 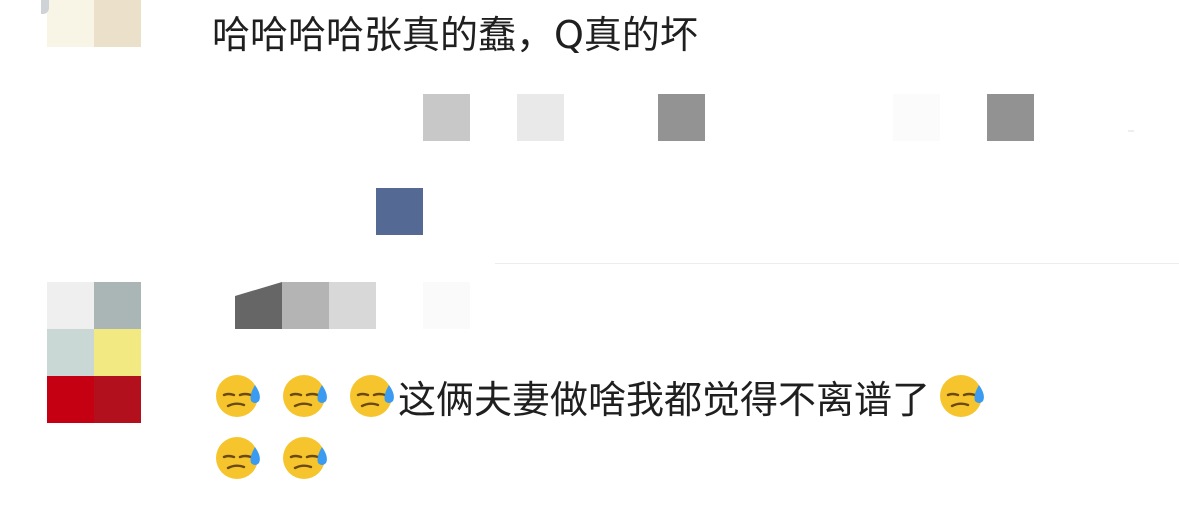 What do you see at coordinates (355, 305) in the screenshot?
I see `redacted-username` at bounding box center [355, 305].